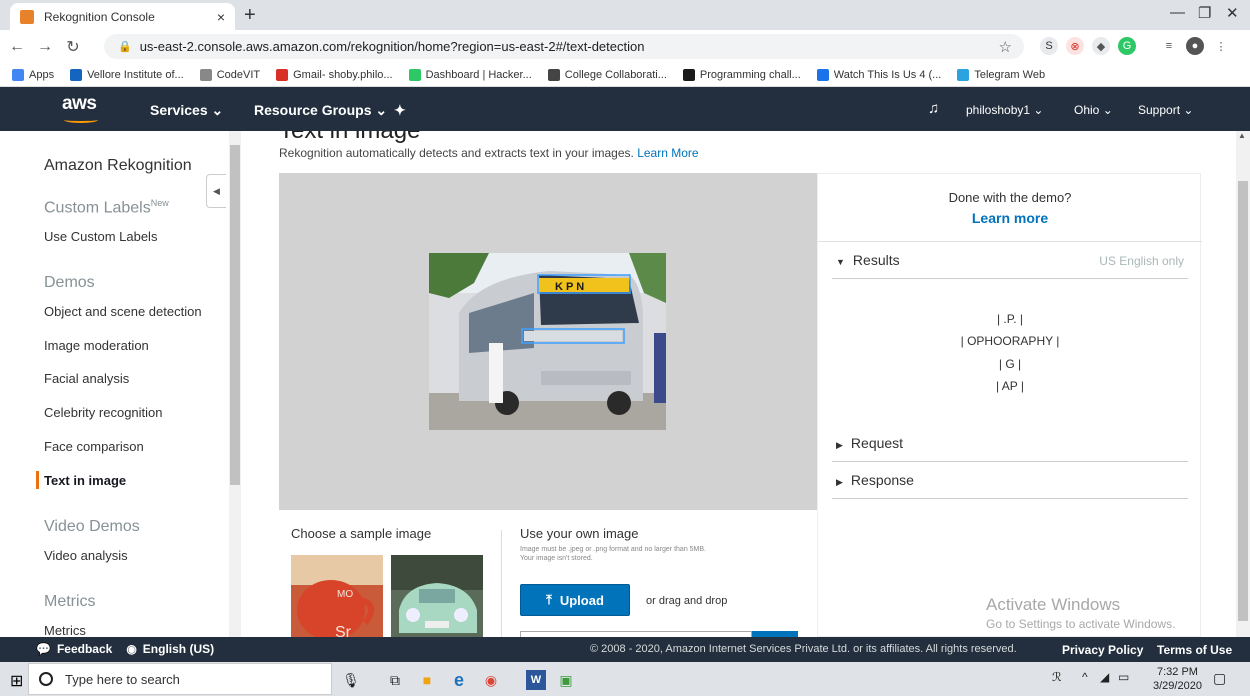 The image size is (1250, 696). I want to click on terms-of-use-link: Terms of Use, so click(1194, 650).